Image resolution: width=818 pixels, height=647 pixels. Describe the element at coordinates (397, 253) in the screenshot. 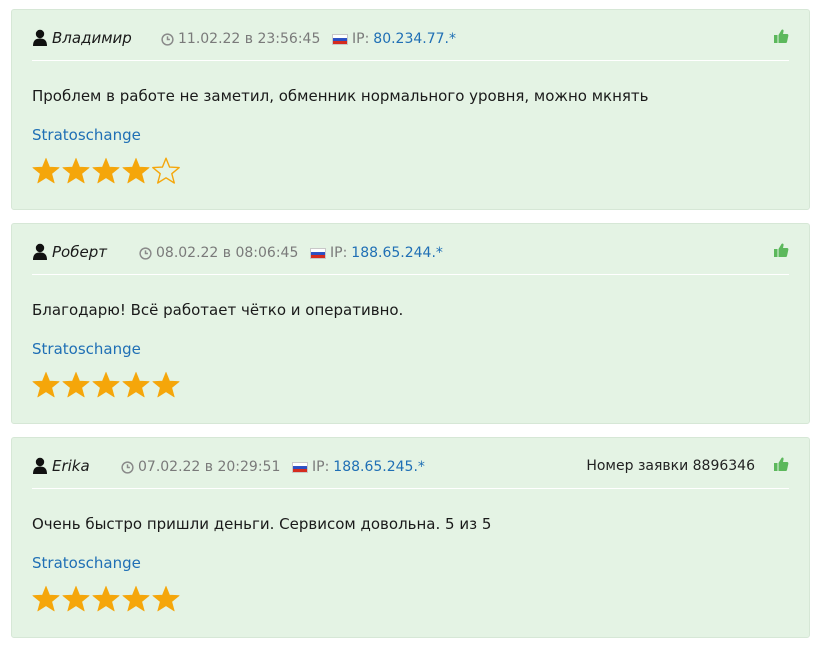

I see `ip-value: 188.65.244.*` at that location.